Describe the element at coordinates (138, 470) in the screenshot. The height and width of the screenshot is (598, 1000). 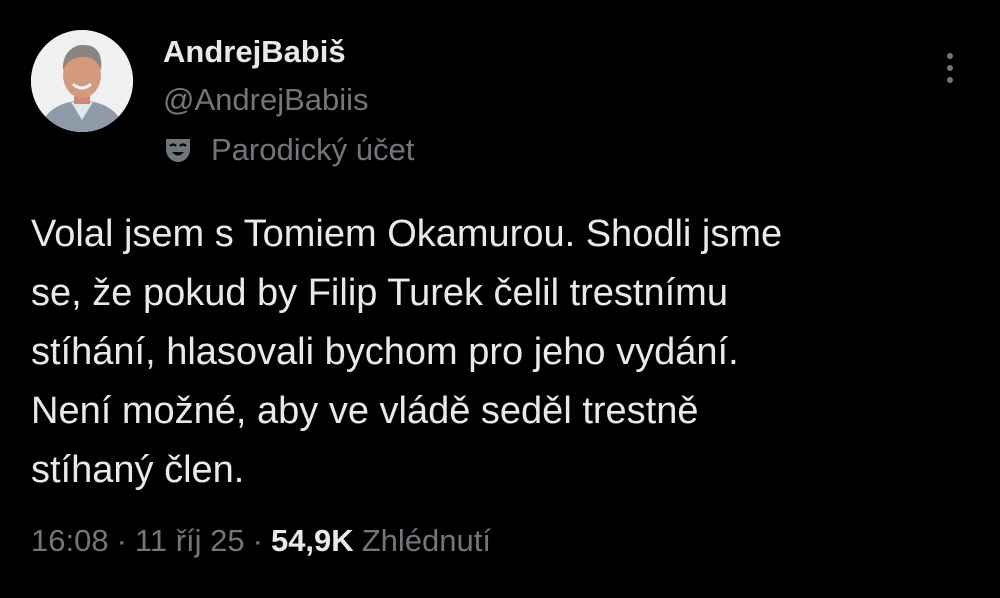
I see `tweet-text-line: stíhaný člen.` at that location.